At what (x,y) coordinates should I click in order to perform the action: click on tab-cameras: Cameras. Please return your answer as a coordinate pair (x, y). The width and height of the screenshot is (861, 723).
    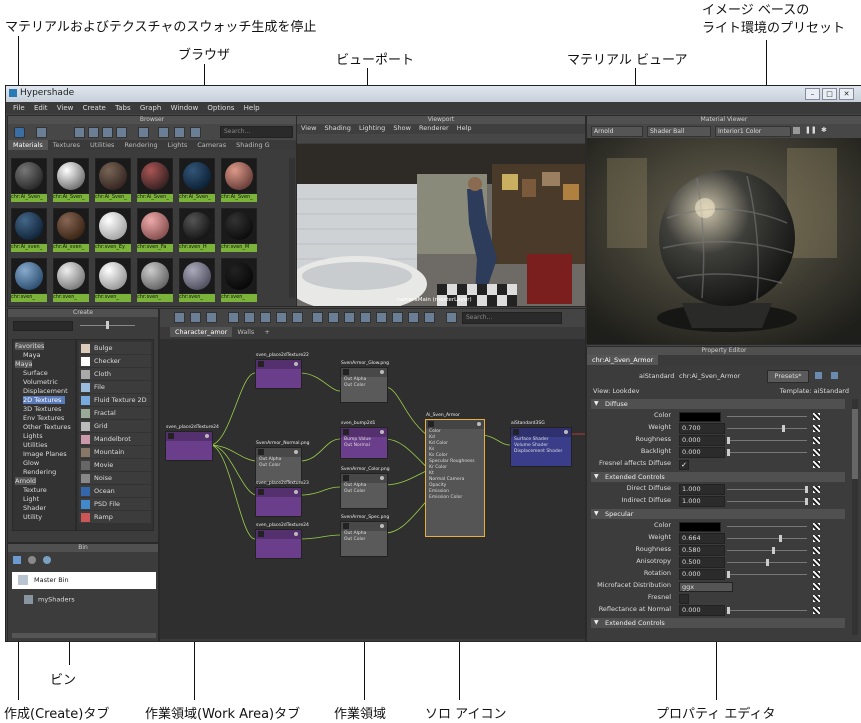
    Looking at the image, I should click on (211, 145).